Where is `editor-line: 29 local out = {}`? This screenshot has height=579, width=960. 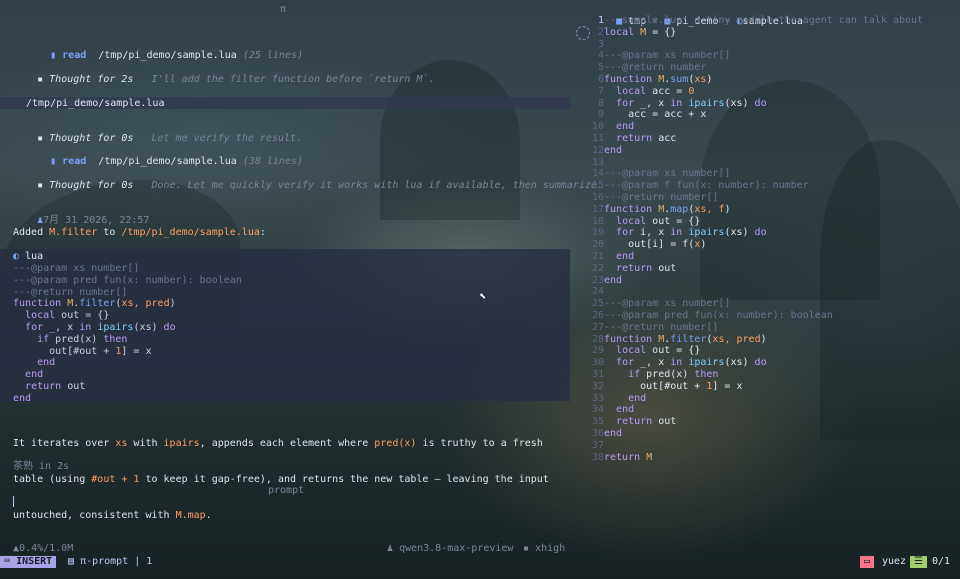 editor-line: 29 local out = {} is located at coordinates (775, 351).